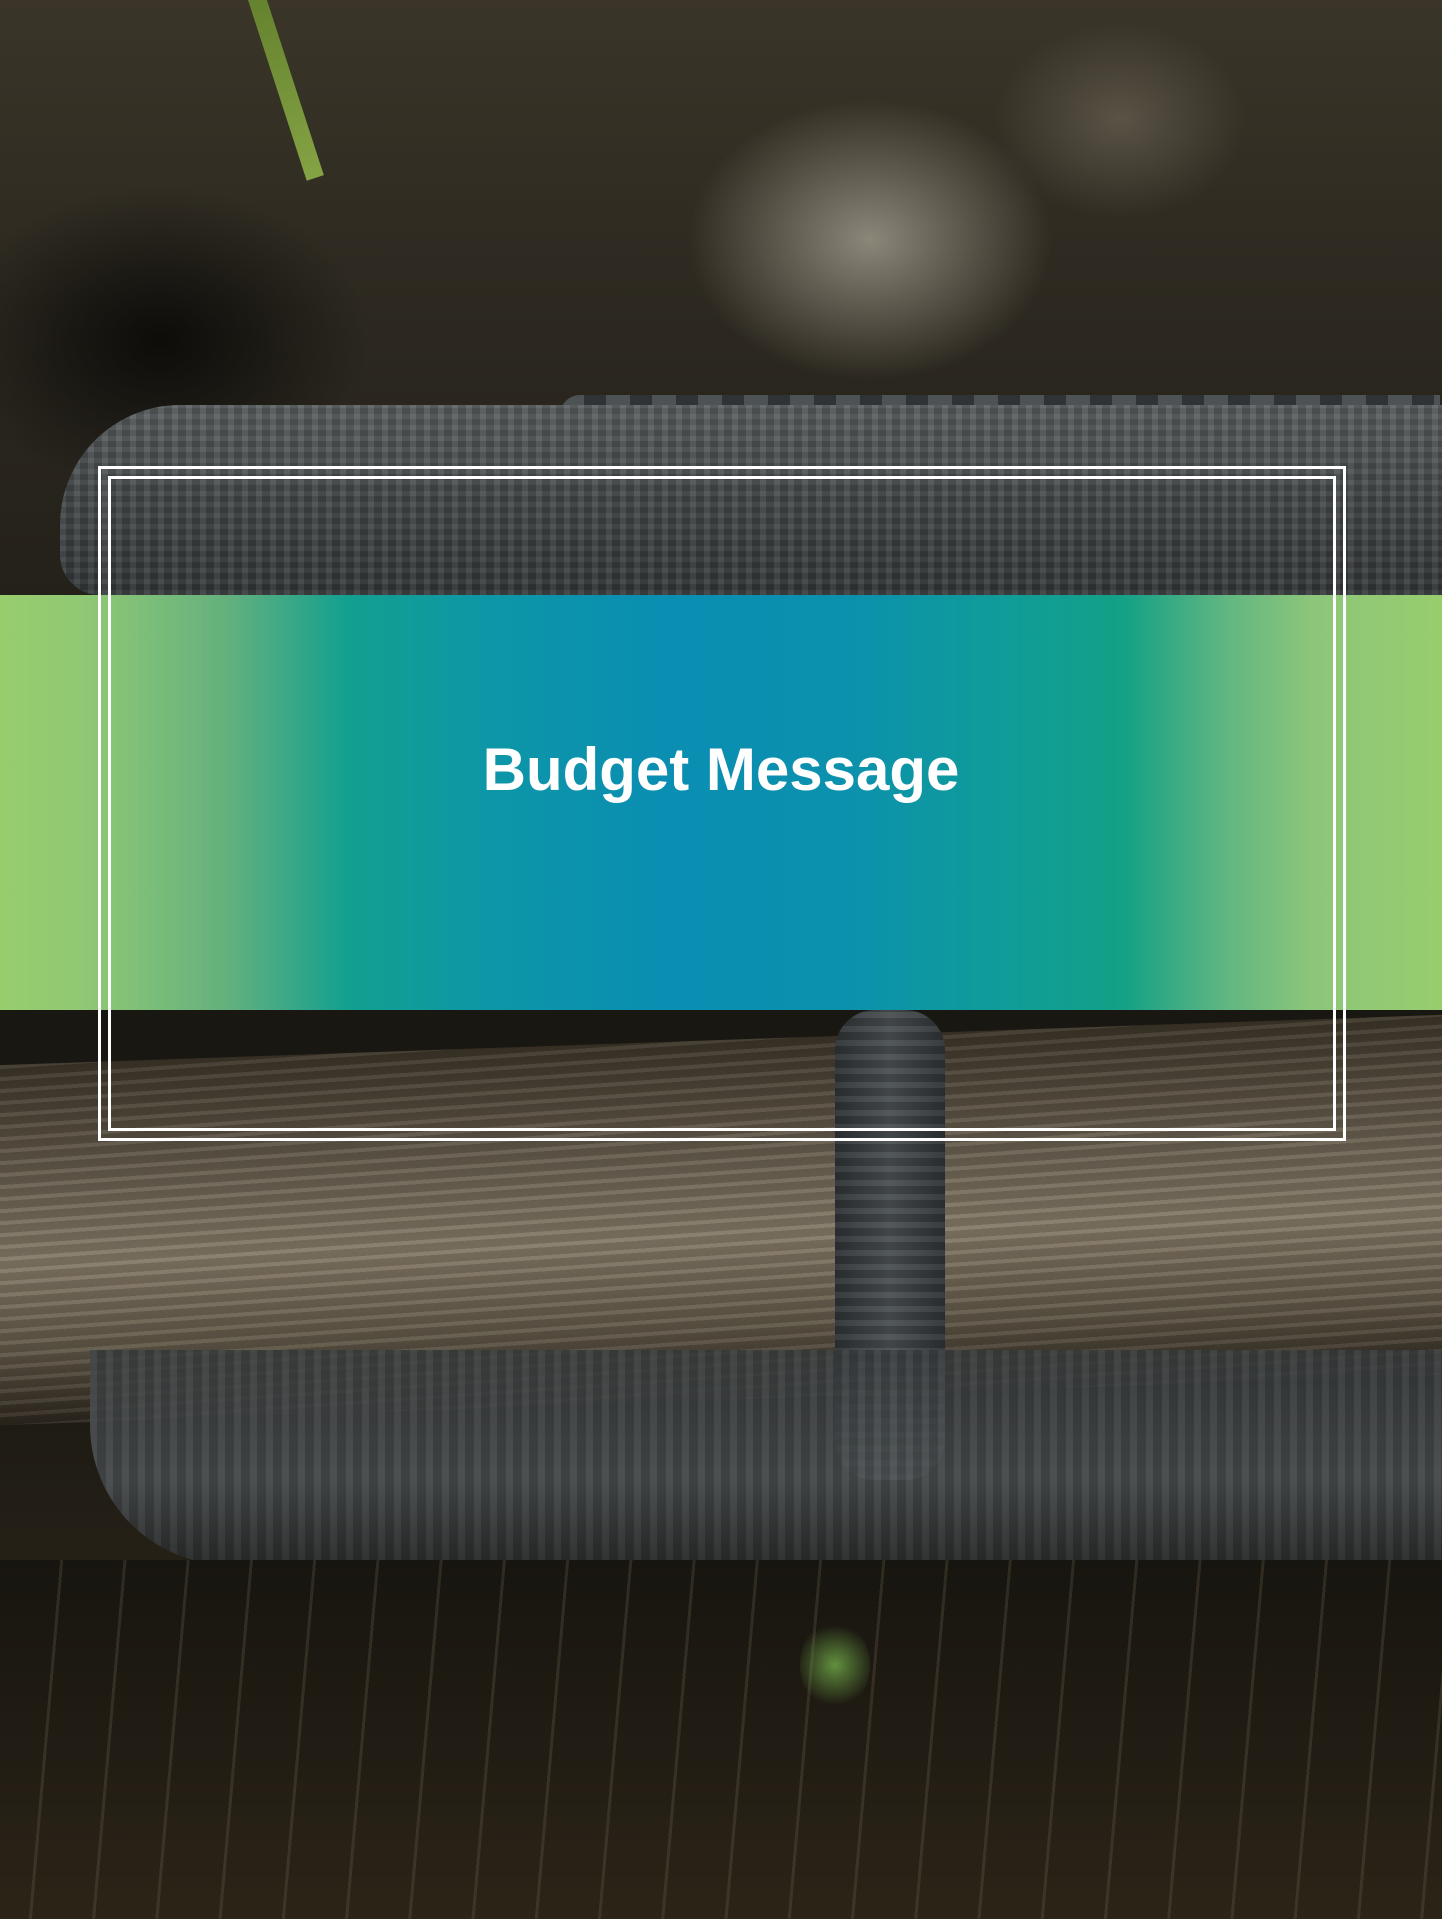 The width and height of the screenshot is (1442, 1919). Describe the element at coordinates (835, 1665) in the screenshot. I see `water-plant` at that location.